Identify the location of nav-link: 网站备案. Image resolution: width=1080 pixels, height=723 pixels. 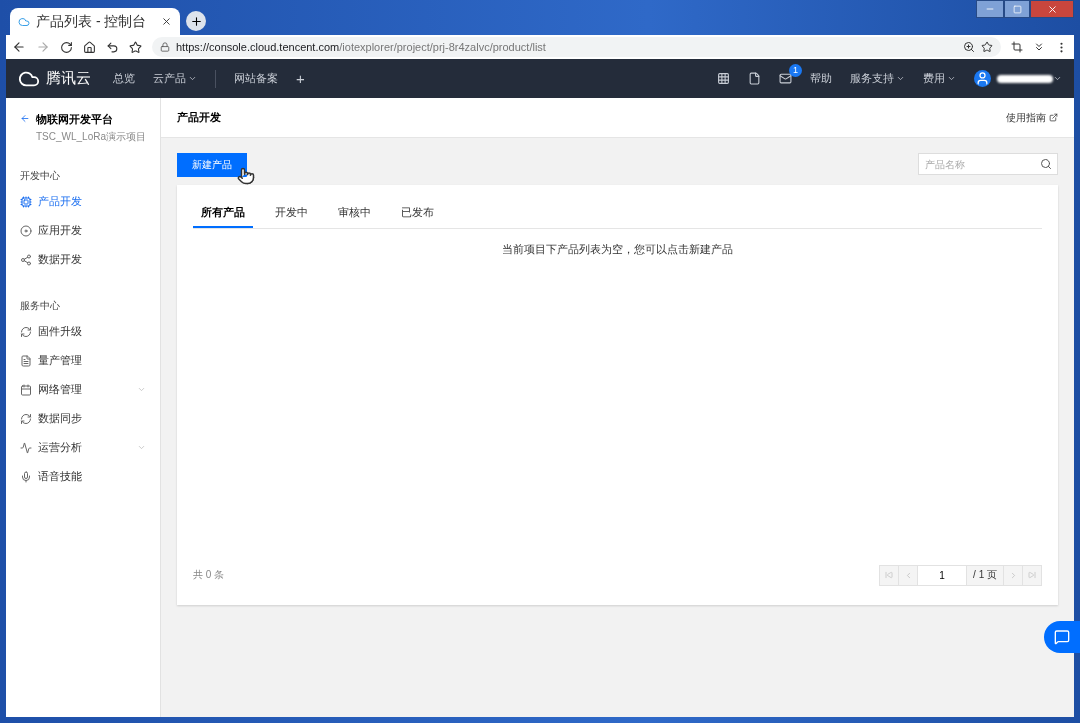
(256, 78).